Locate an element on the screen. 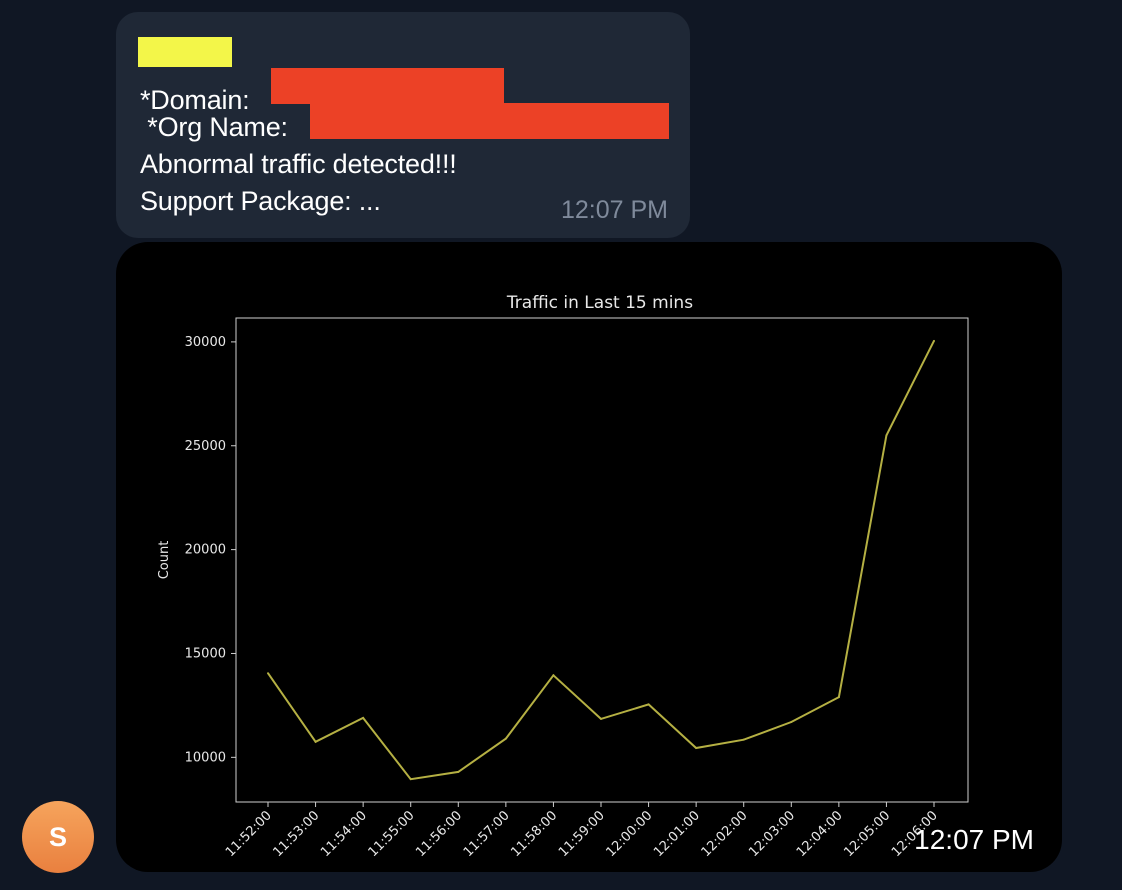 This screenshot has width=1122, height=890. x-tick-label: 11:54:00 is located at coordinates (344, 834).